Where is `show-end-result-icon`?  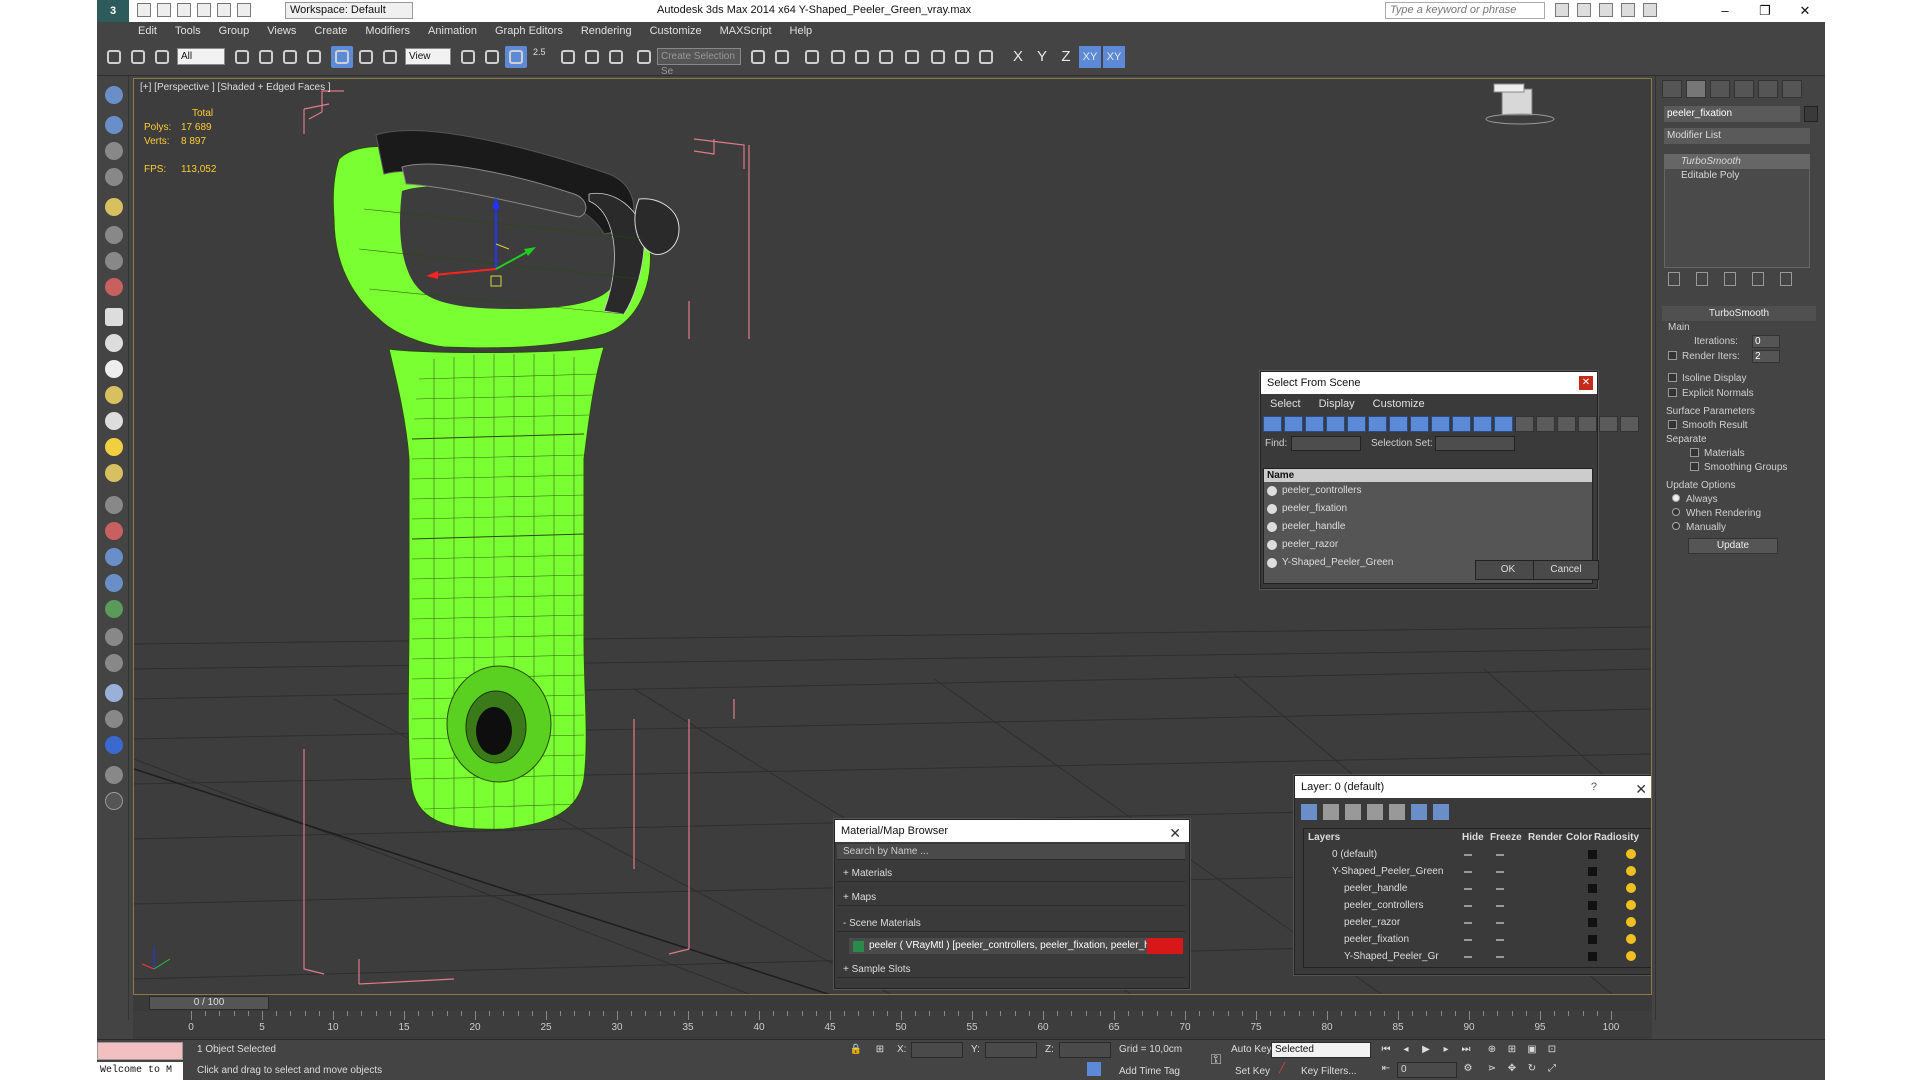 show-end-result-icon is located at coordinates (1702, 279).